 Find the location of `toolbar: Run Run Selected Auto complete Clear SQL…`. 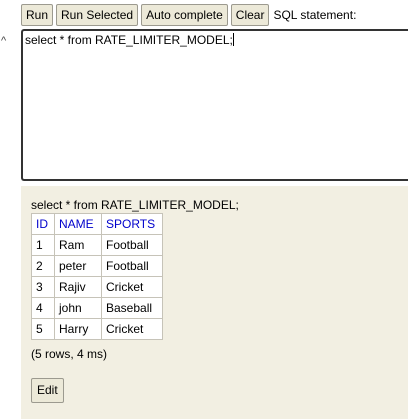

toolbar: Run Run Selected Auto complete Clear SQL… is located at coordinates (188, 15).